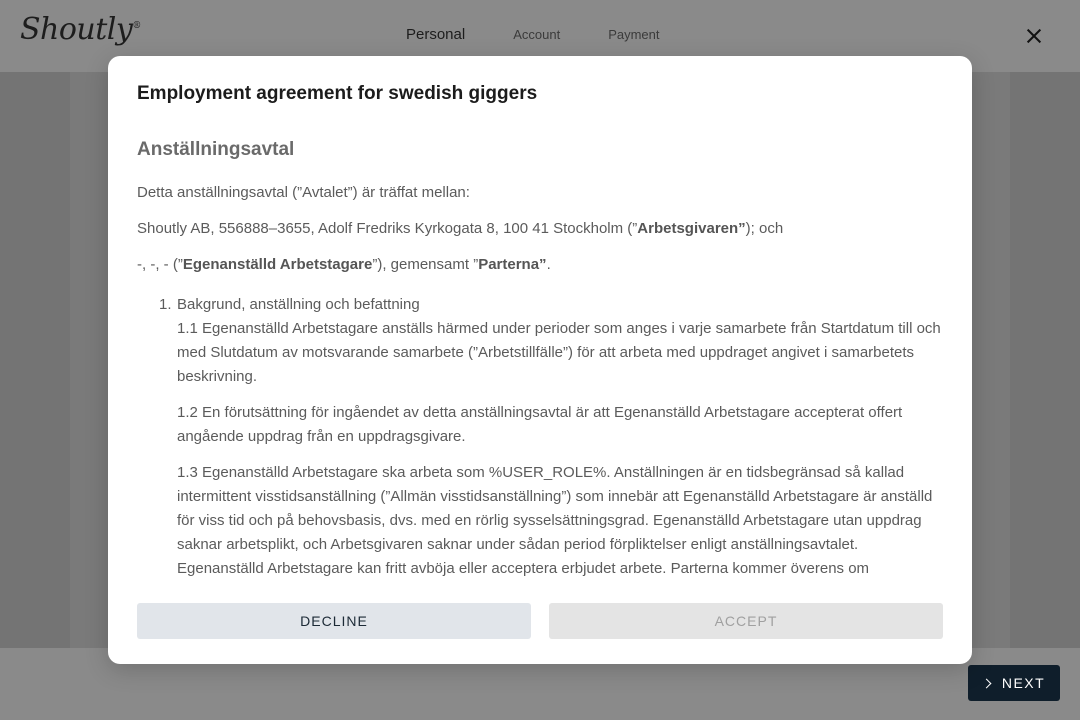 Image resolution: width=1080 pixels, height=720 pixels. Describe the element at coordinates (435, 34) in the screenshot. I see `step-personal: Personal` at that location.